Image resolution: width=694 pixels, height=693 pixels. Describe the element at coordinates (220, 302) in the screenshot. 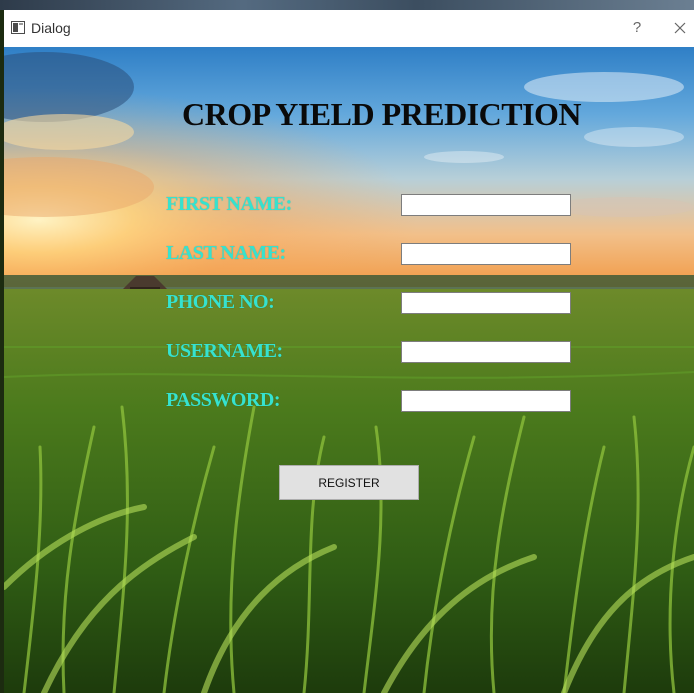

I see `phone-no-label: PHONE NO:` at that location.